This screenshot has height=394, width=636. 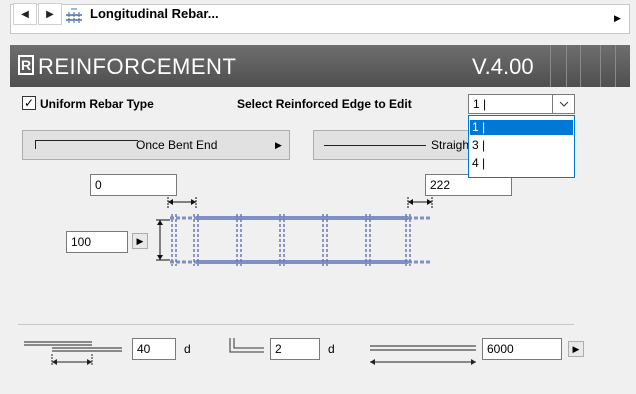 I want to click on hook-length-field: 2, so click(x=295, y=349).